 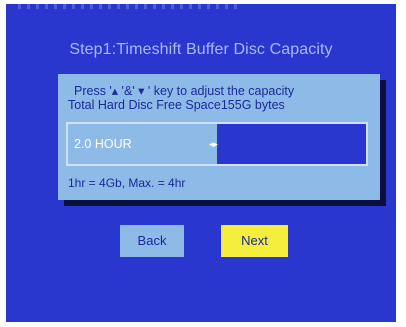 I want to click on next-button: Next, so click(x=254, y=241).